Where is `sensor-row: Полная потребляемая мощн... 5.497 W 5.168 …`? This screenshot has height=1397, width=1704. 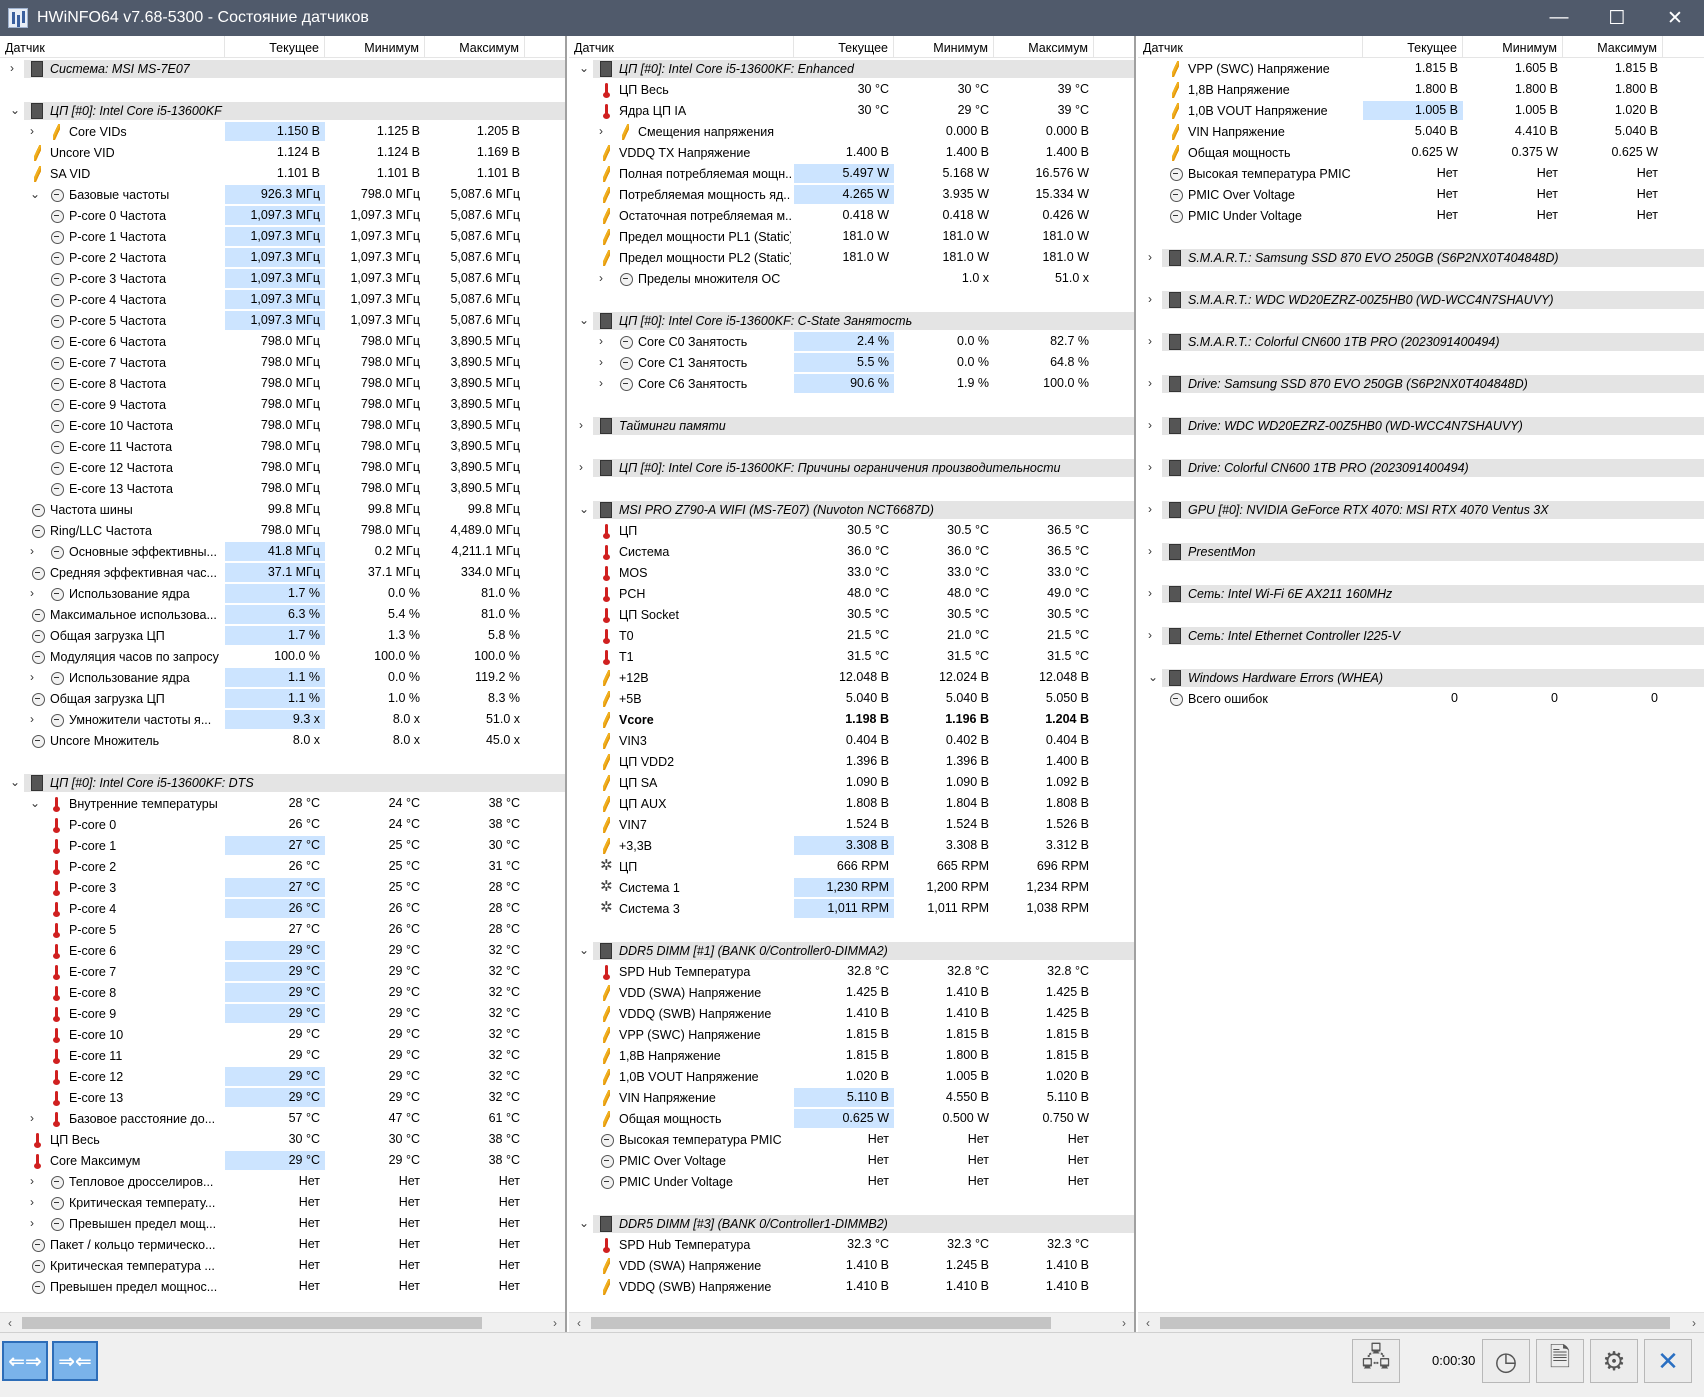
sensor-row: Полная потребляемая мощн... 5.497 W 5.168 … is located at coordinates (851, 173).